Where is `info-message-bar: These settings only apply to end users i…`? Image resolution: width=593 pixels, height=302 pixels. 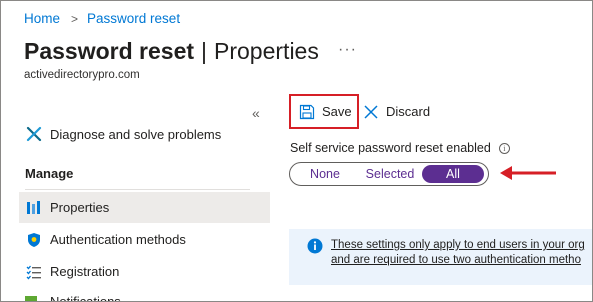 info-message-bar: These settings only apply to end users i… is located at coordinates (440, 257).